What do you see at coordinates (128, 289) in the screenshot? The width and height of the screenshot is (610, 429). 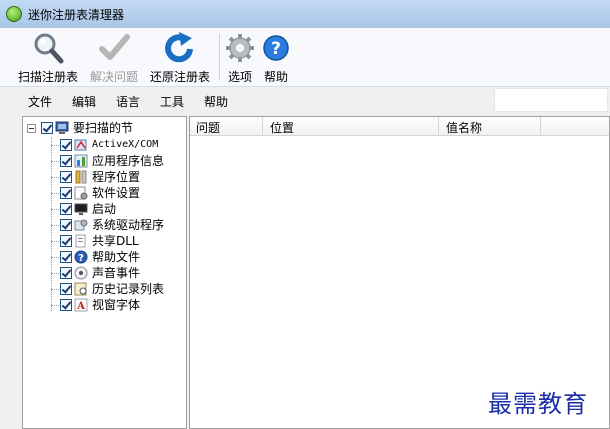 I see `tree-item-label: 历史记录列表` at bounding box center [128, 289].